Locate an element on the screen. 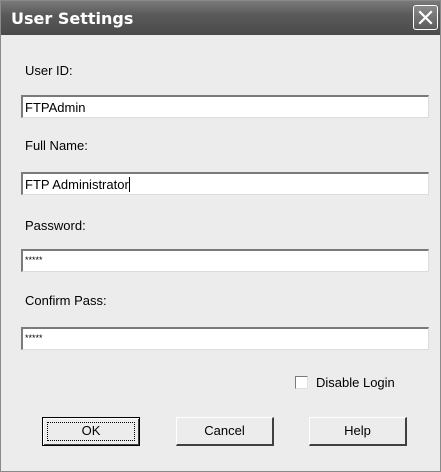 The width and height of the screenshot is (441, 472). close-button is located at coordinates (425, 17).